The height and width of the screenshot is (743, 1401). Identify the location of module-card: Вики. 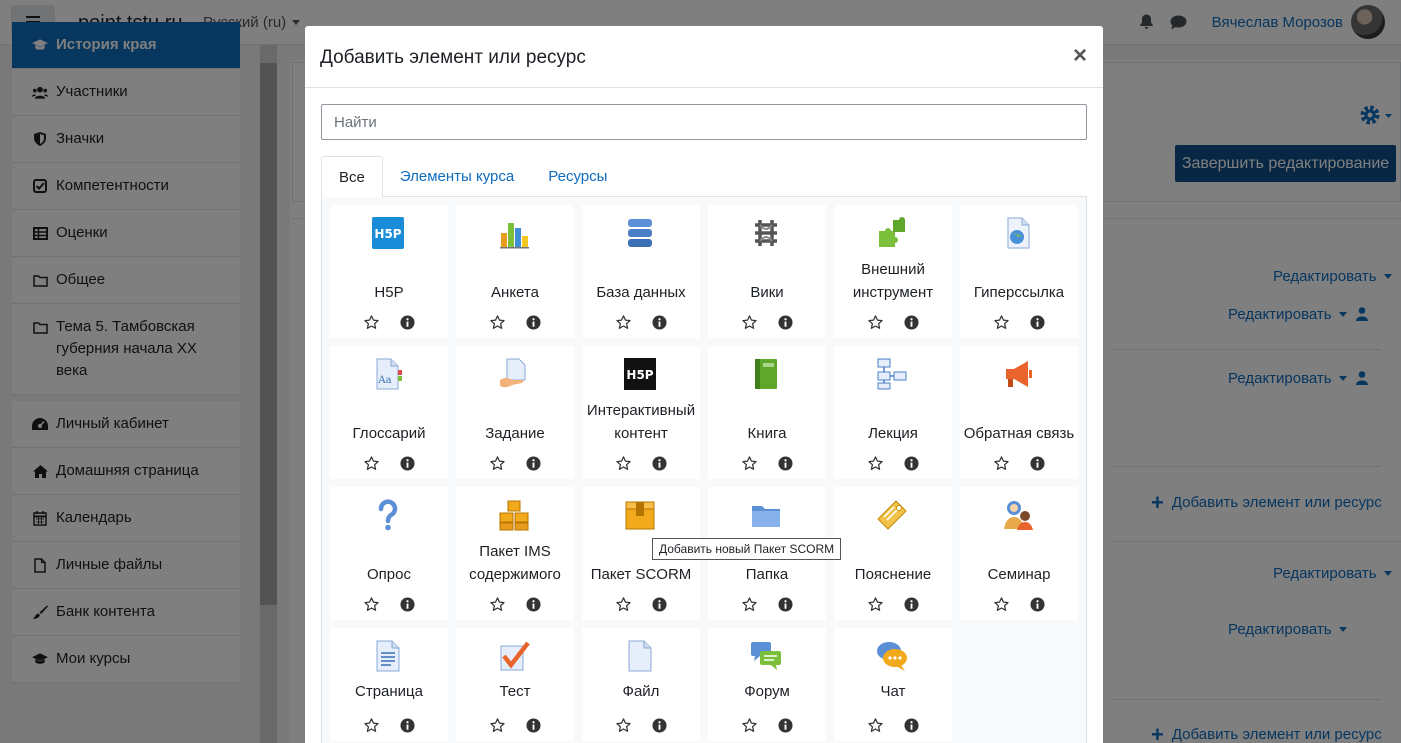
(767, 271).